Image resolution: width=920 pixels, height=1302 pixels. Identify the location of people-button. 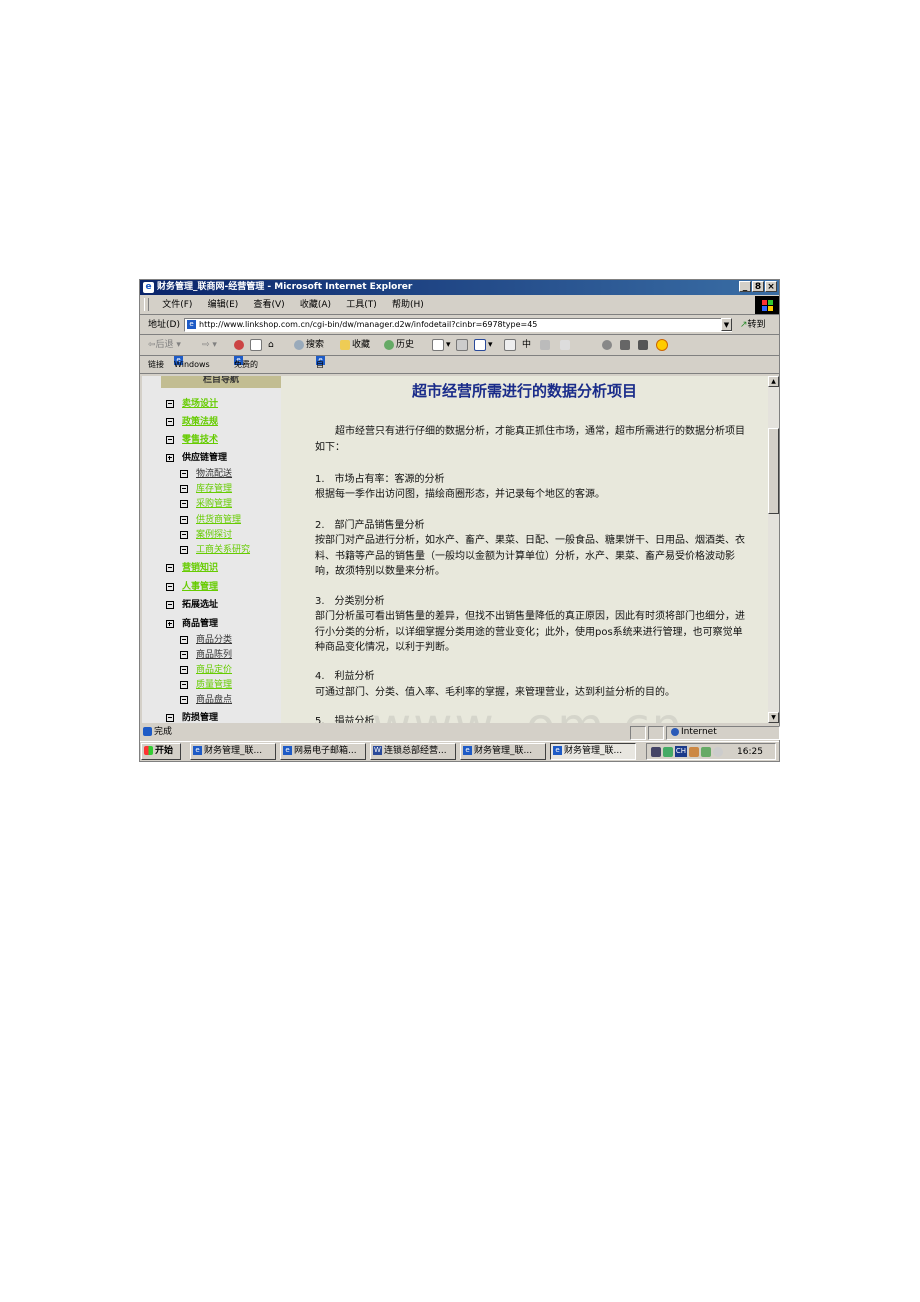
(626, 345).